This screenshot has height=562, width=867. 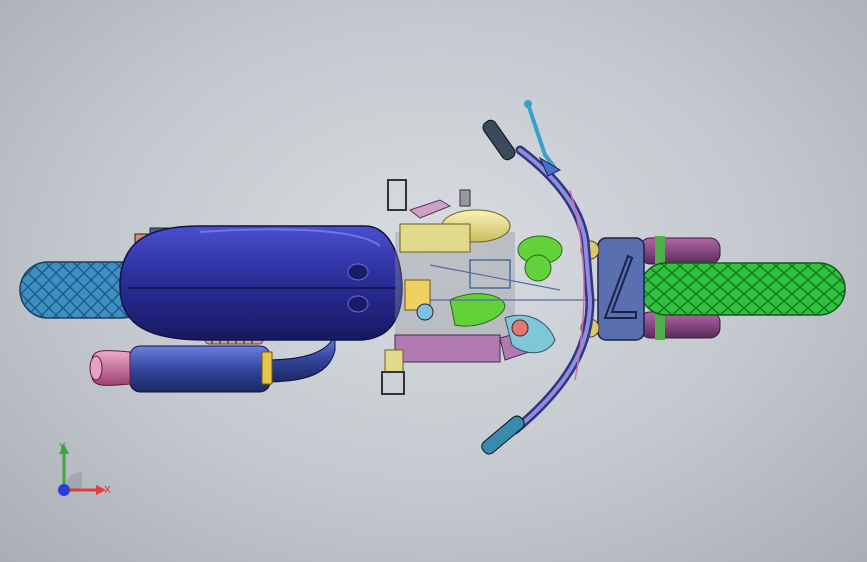 I want to click on x-axis-label: X, so click(x=107, y=490).